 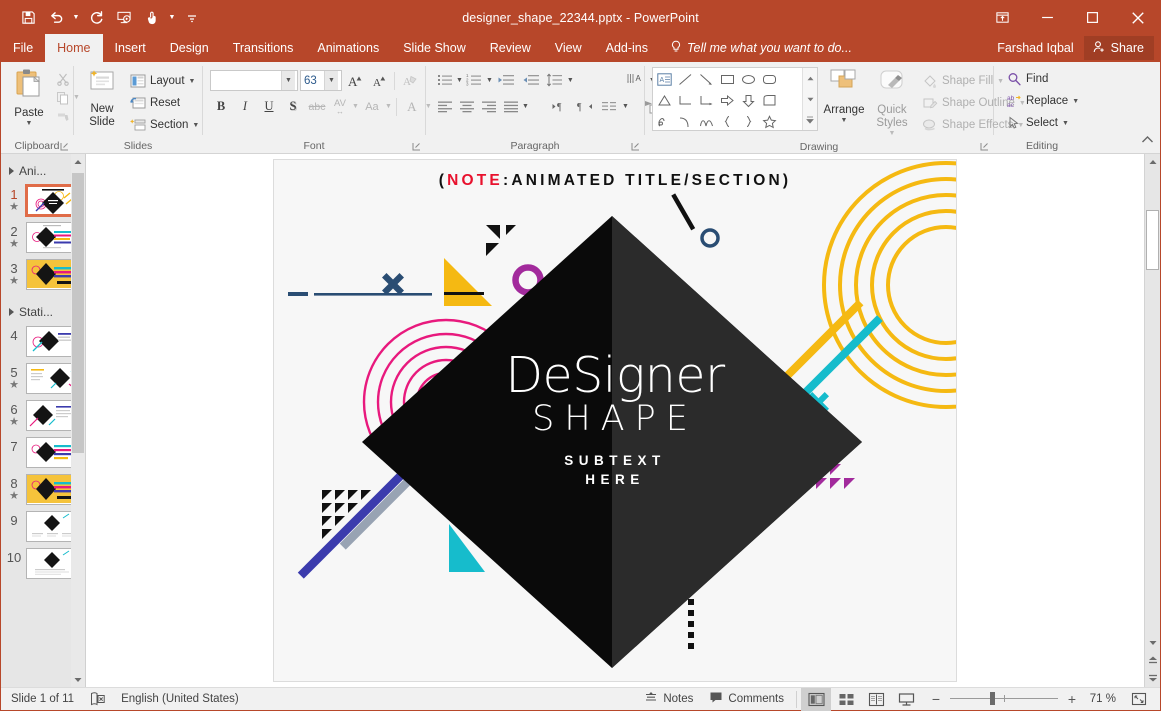 What do you see at coordinates (97, 699) in the screenshot?
I see `spell-check-button` at bounding box center [97, 699].